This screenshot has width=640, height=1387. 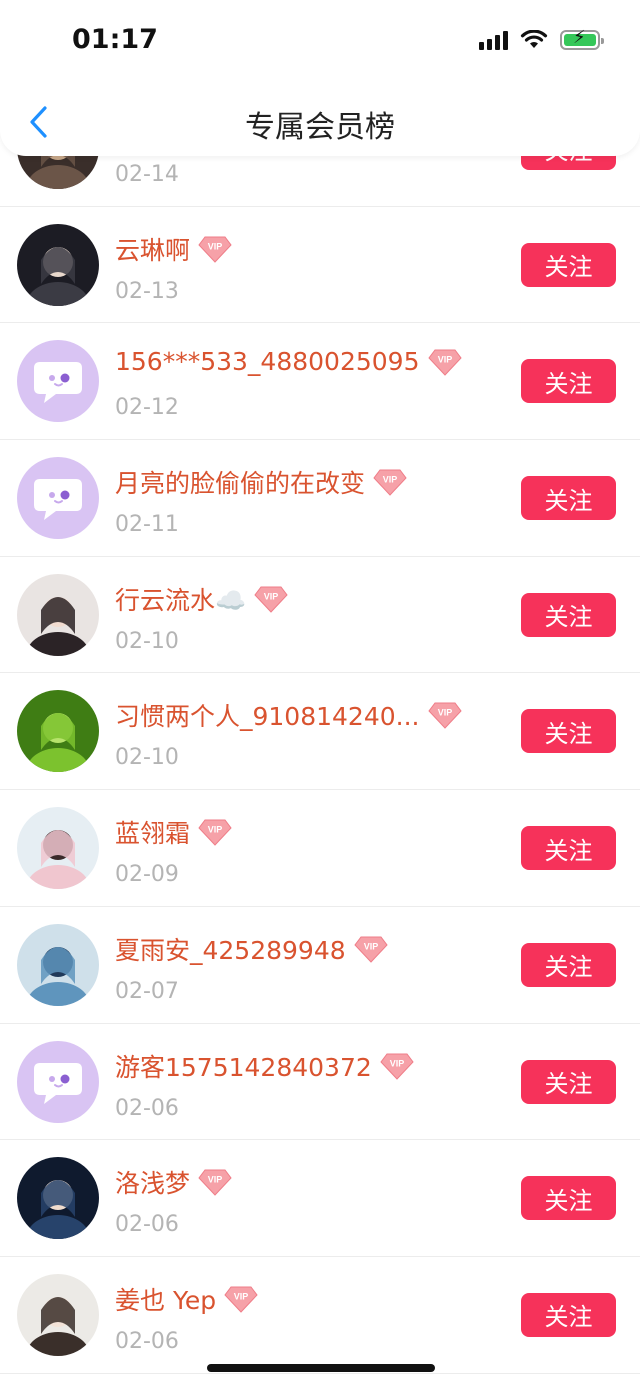 What do you see at coordinates (230, 949) in the screenshot?
I see `member-name: 夏雨安_425289948` at bounding box center [230, 949].